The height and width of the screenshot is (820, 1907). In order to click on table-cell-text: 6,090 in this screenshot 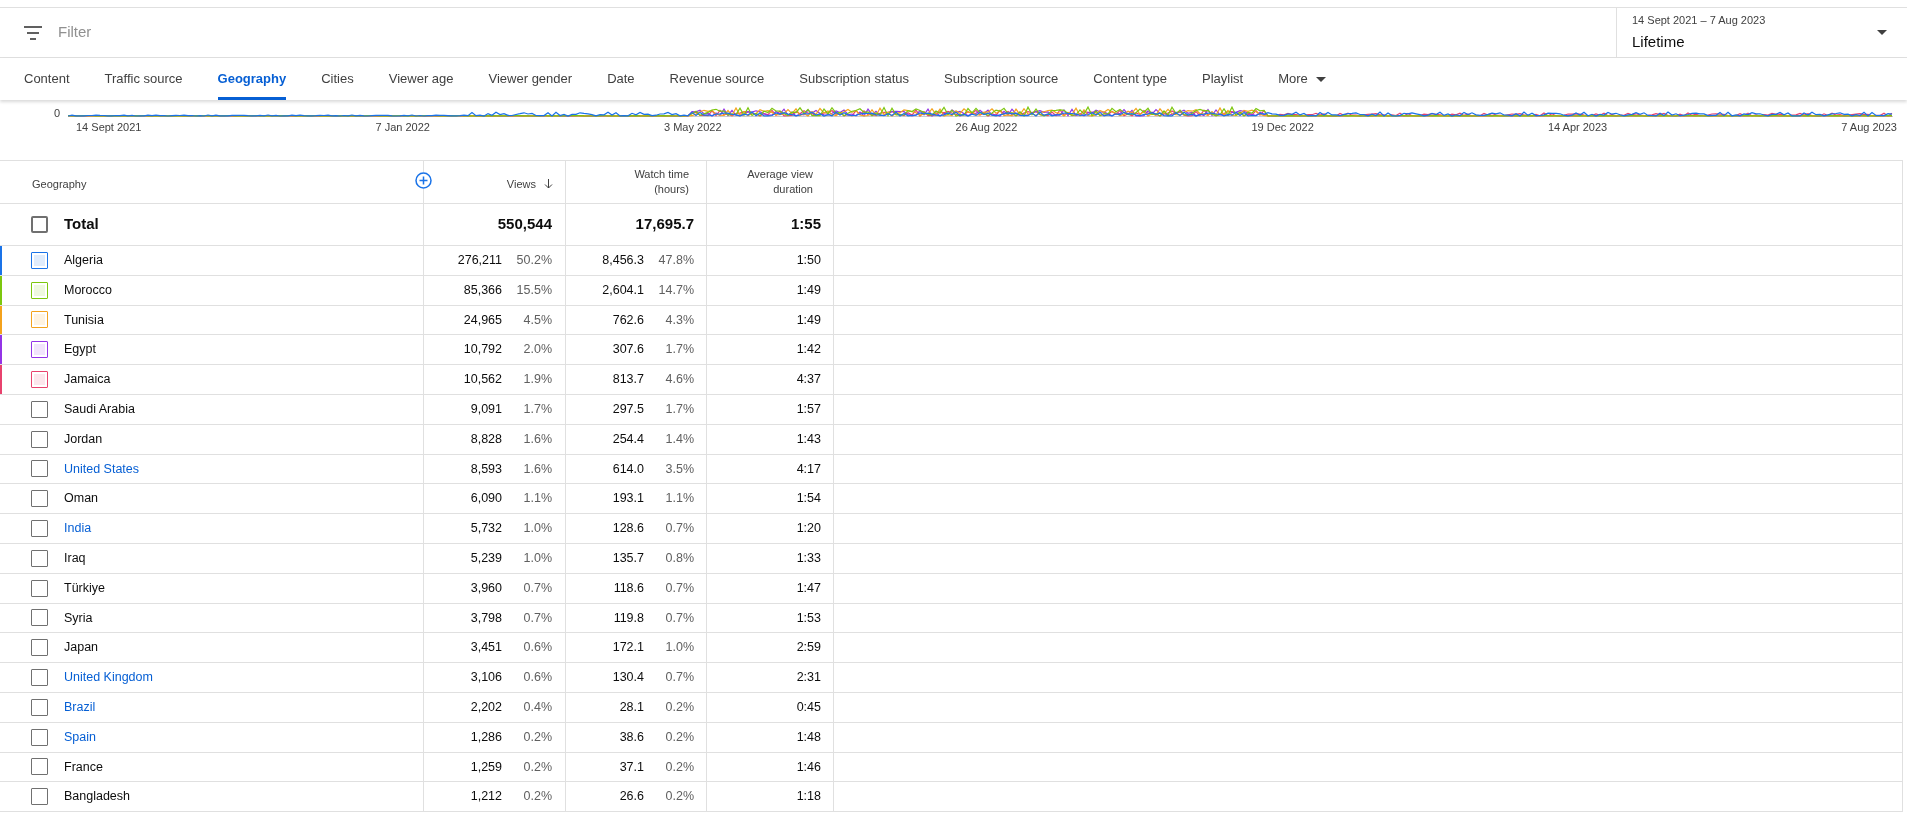, I will do `click(486, 499)`.